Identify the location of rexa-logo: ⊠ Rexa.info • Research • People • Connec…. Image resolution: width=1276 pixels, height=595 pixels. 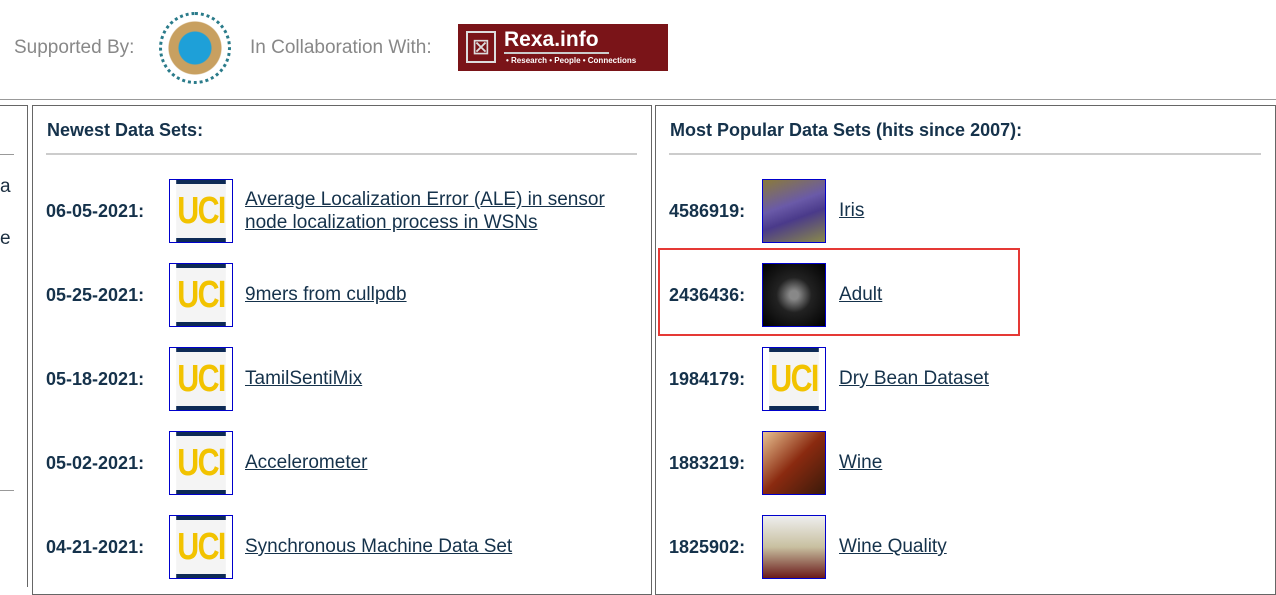
(563, 47).